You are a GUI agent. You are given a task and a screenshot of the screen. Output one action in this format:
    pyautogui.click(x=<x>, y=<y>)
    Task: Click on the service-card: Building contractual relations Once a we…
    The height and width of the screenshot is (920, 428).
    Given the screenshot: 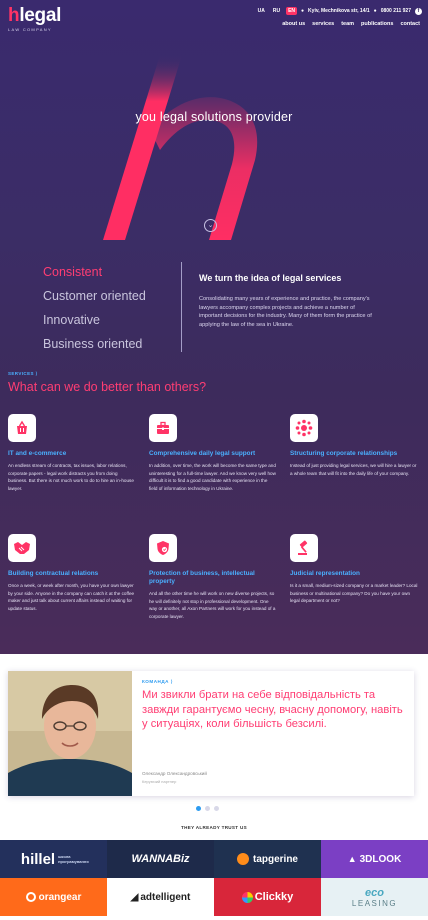 What is the action you would take?
    pyautogui.click(x=72, y=573)
    